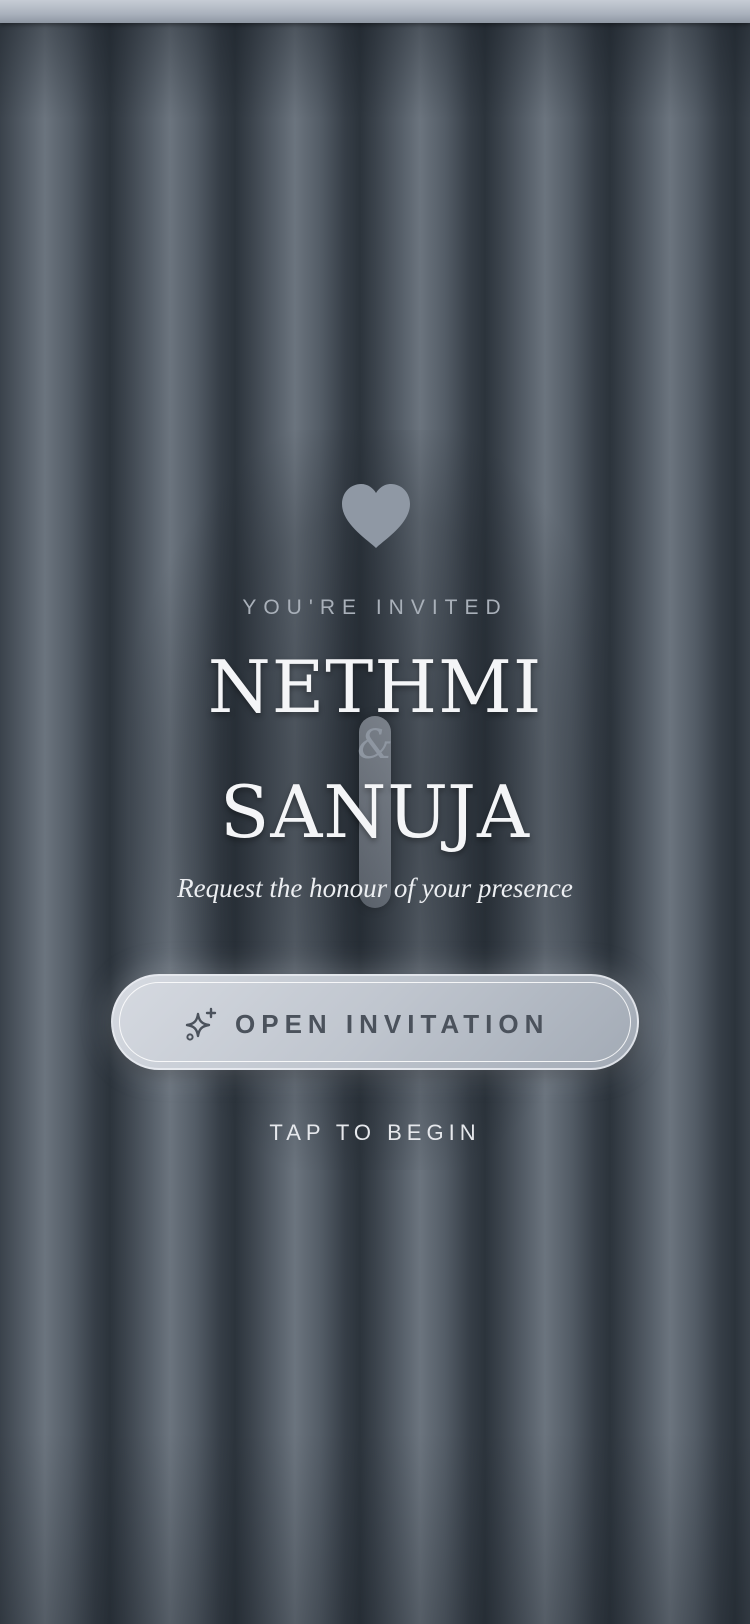  I want to click on invitation-subtitle: Request the honour of your presence, so click(375, 888).